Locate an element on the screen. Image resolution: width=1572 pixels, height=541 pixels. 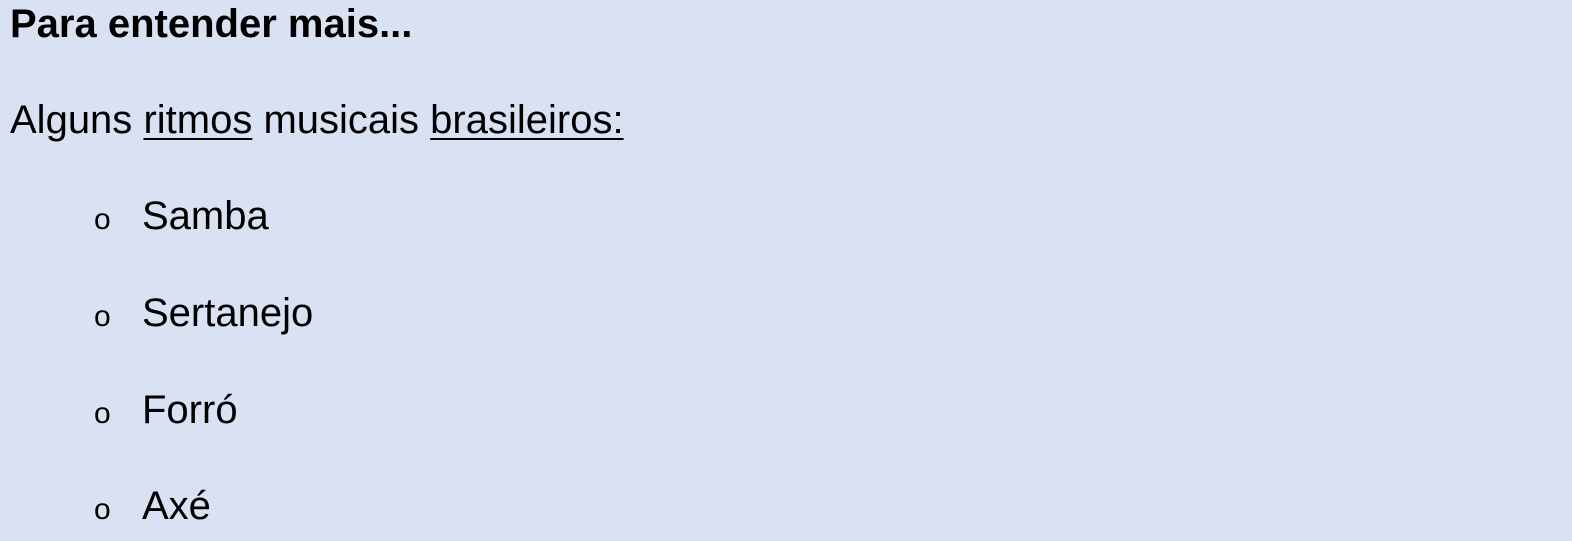
list-item: o Forró is located at coordinates (166, 410).